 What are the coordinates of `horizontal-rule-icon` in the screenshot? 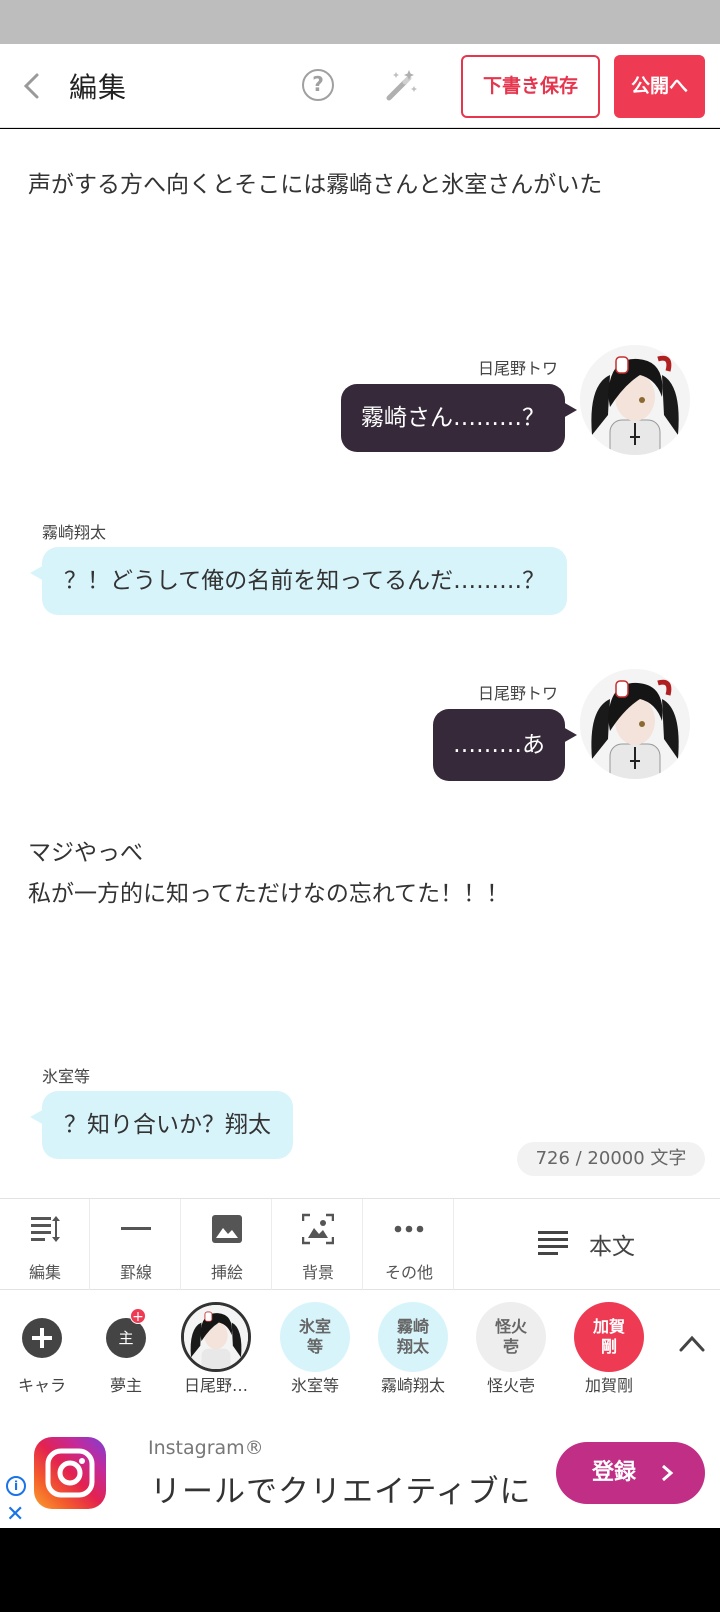 It's located at (136, 1228).